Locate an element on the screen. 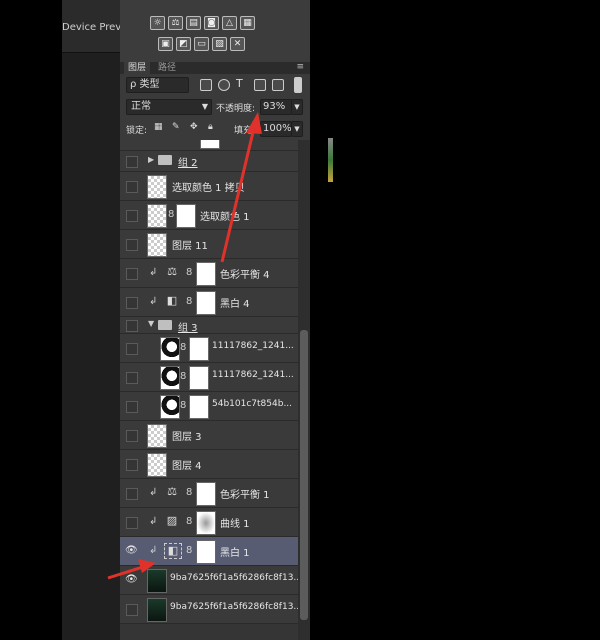  arrow-to-selected-layer is located at coordinates (131, 569).